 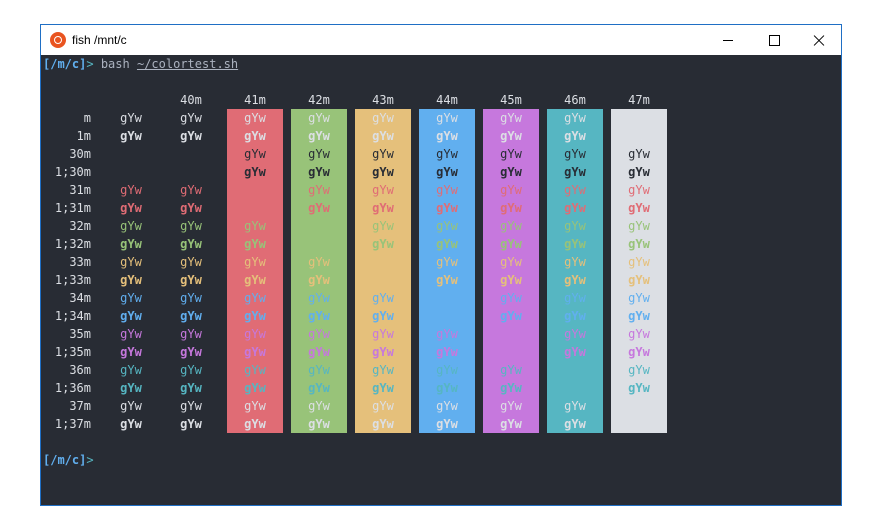 I want to click on row-label: 1;34m, so click(x=72, y=316).